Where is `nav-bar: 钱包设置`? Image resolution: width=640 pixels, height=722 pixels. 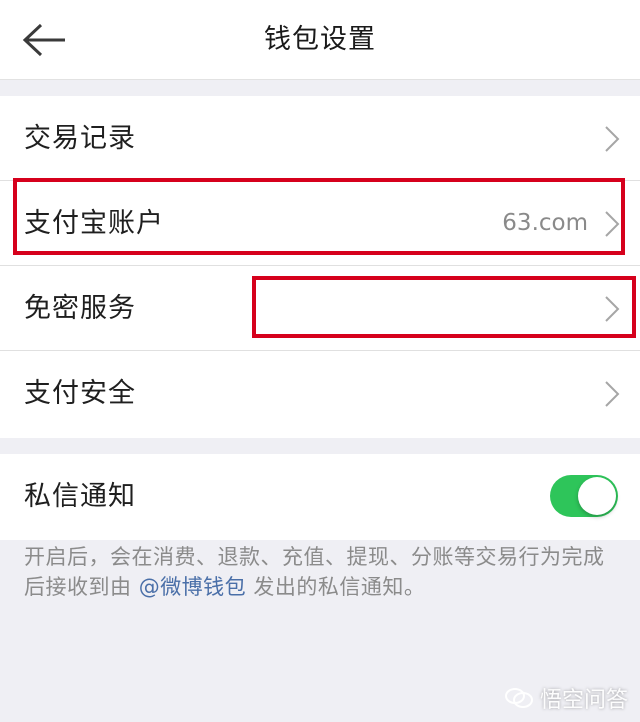
nav-bar: 钱包设置 is located at coordinates (320, 40).